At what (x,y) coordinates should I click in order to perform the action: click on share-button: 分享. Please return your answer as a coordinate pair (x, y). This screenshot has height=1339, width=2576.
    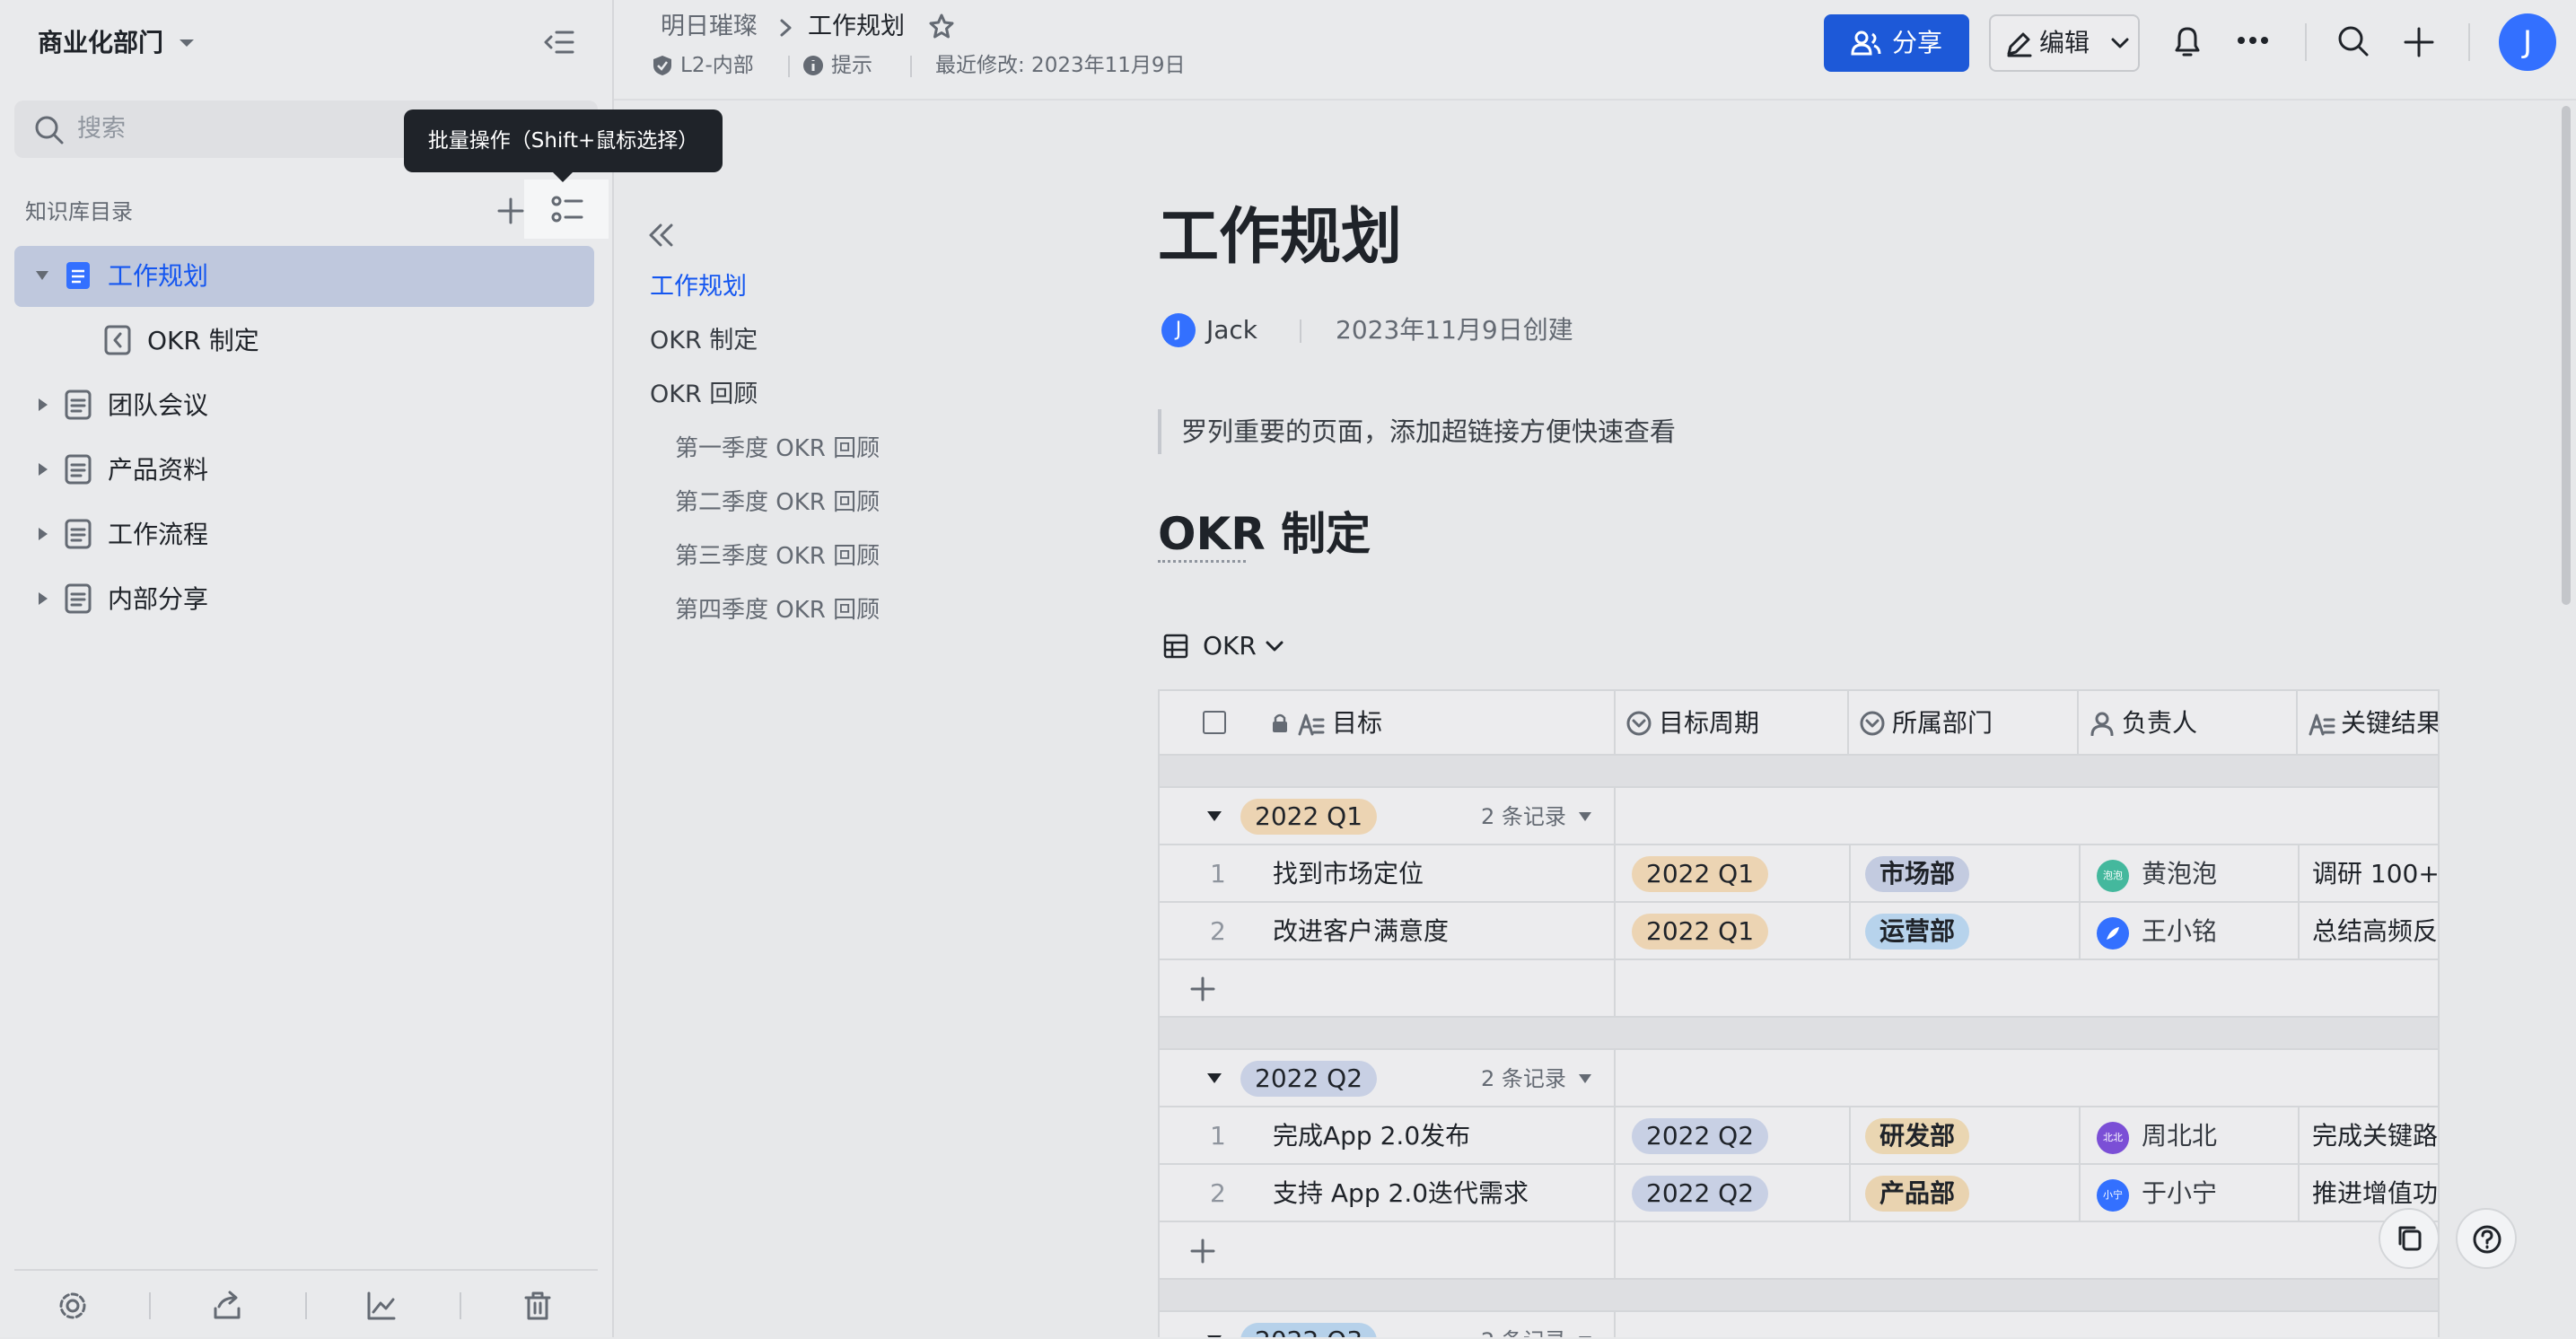
    Looking at the image, I should click on (1897, 43).